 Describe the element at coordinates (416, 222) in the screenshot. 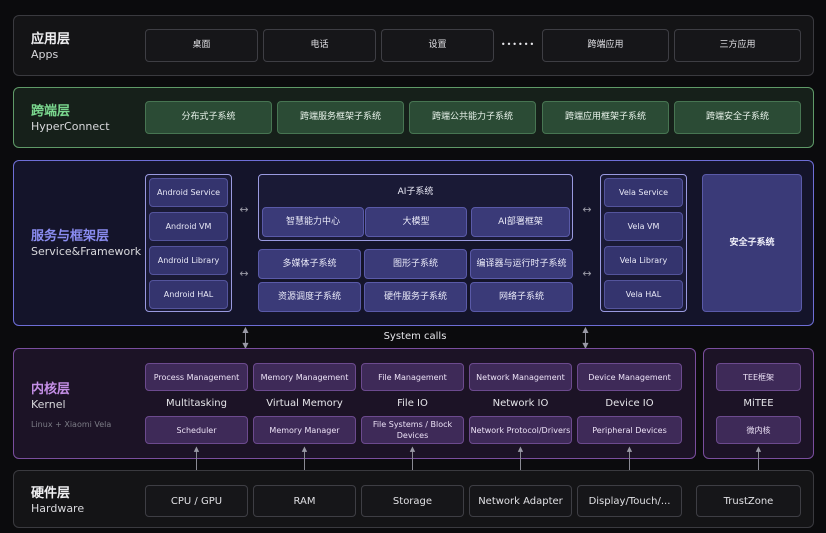

I see `ai-large-model: 大模型` at that location.